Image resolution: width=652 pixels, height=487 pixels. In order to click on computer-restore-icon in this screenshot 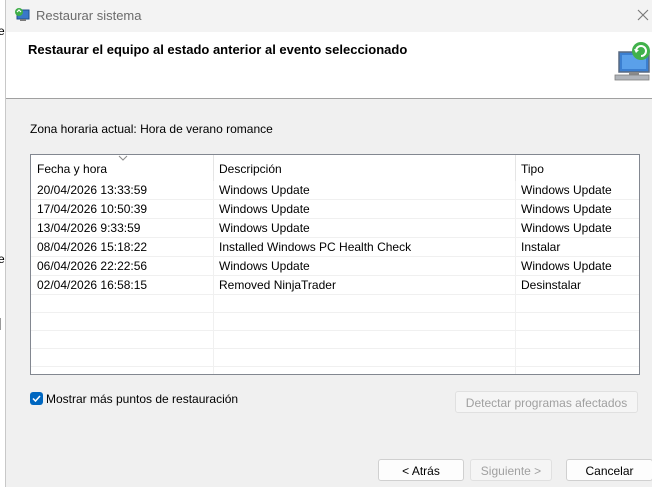, I will do `click(632, 61)`.